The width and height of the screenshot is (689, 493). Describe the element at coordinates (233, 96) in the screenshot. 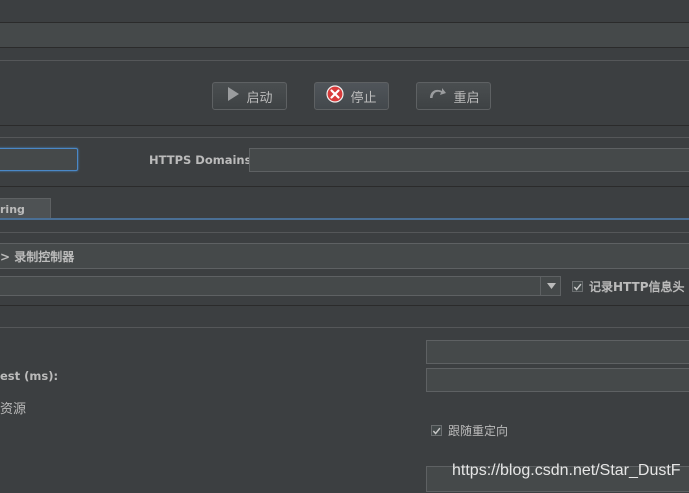

I see `play-icon` at that location.